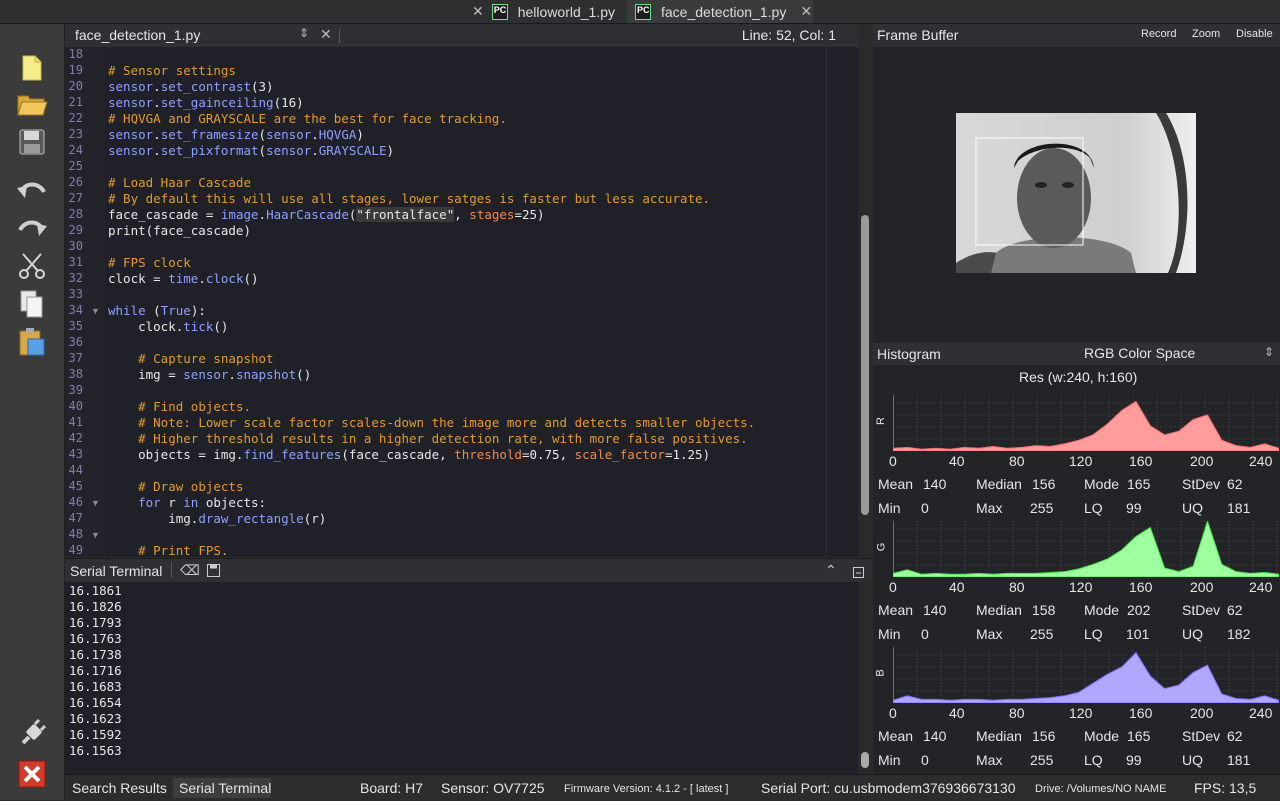 This screenshot has width=1280, height=801. I want to click on x-tick-label: 240, so click(1261, 713).